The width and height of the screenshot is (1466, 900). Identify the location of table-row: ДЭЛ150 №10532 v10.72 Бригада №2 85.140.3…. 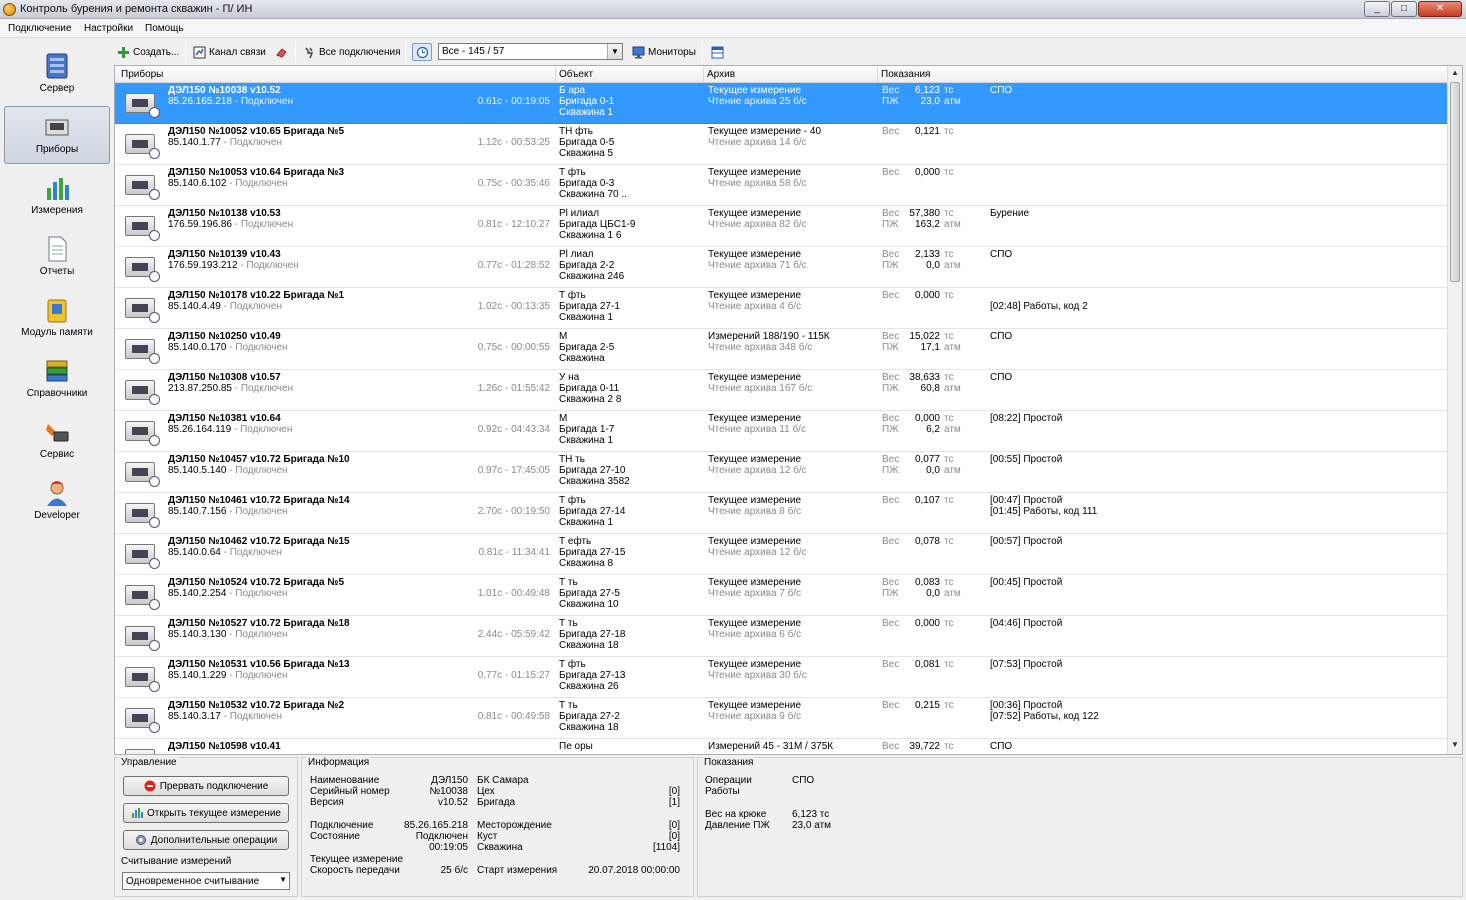
(781, 718).